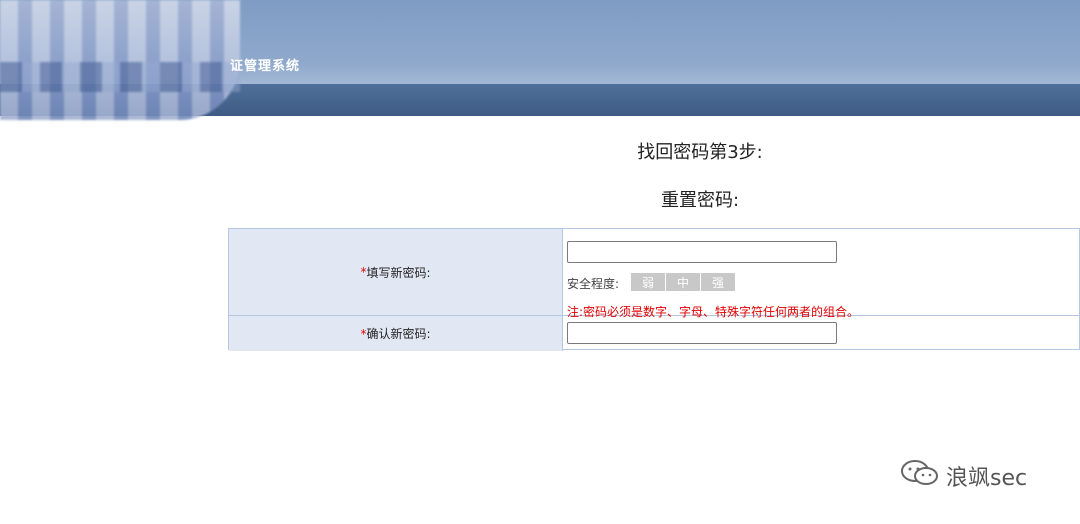  Describe the element at coordinates (120, 60) in the screenshot. I see `blurred-logo` at that location.